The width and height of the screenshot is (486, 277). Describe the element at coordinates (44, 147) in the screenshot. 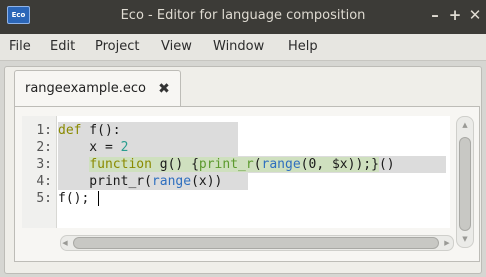

I see `line-number: 2:` at that location.